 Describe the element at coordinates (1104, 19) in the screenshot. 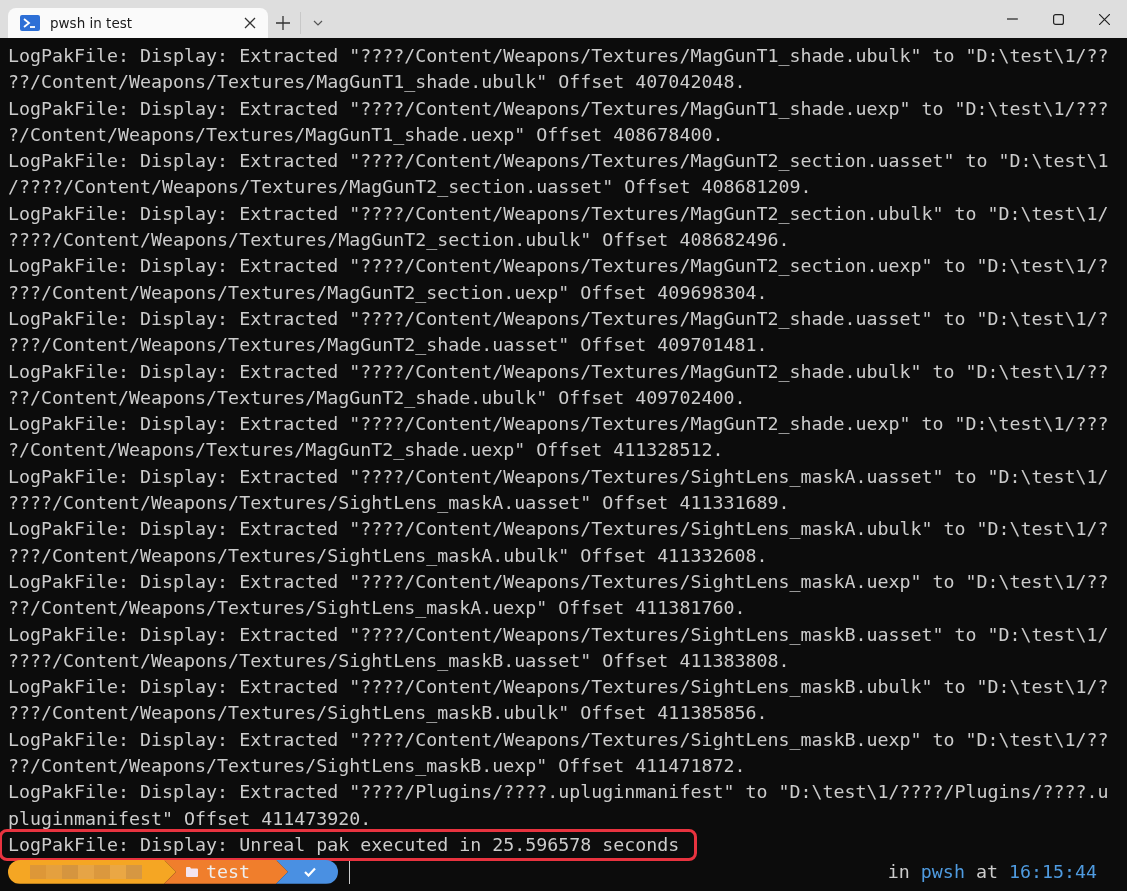

I see `close-window-icon` at that location.